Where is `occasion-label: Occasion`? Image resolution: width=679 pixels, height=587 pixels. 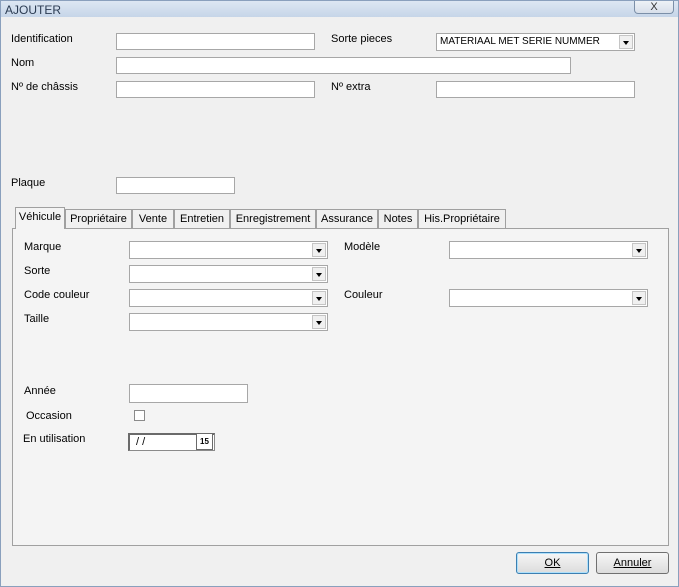 occasion-label: Occasion is located at coordinates (49, 416).